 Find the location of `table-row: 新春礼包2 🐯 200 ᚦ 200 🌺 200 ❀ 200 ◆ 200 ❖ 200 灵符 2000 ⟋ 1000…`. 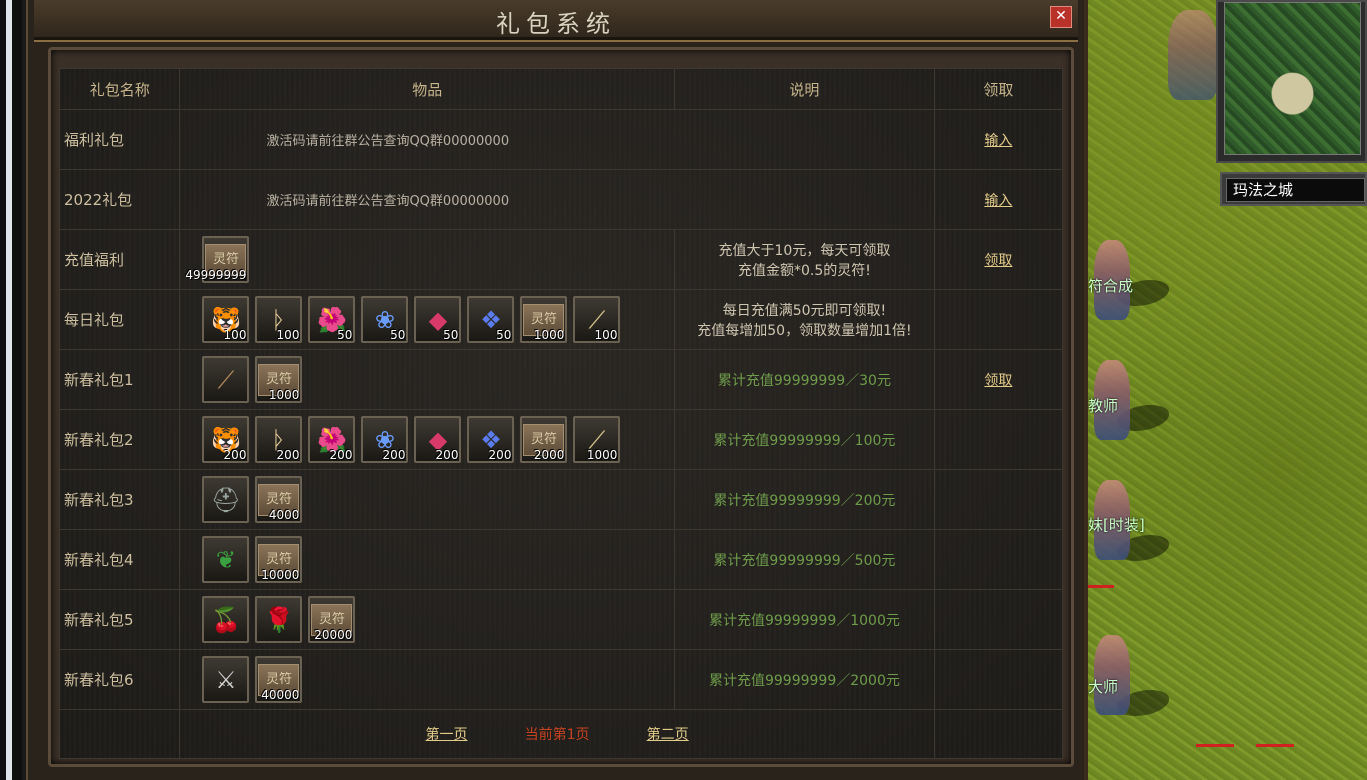

table-row: 新春礼包2 🐯 200 ᚦ 200 🌺 200 ❀ 200 ◆ 200 ❖ 200 灵符 2000 ⟋ 1000… is located at coordinates (561, 439).